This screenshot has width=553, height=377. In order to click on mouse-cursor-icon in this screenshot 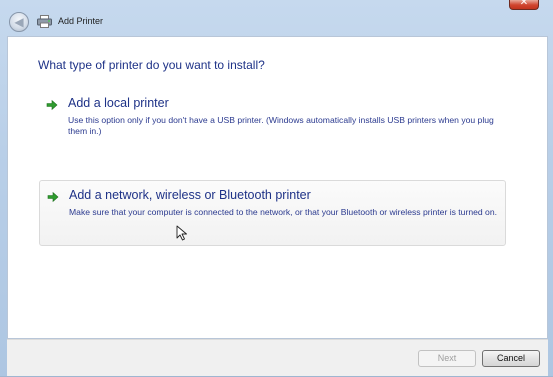, I will do `click(181, 233)`.